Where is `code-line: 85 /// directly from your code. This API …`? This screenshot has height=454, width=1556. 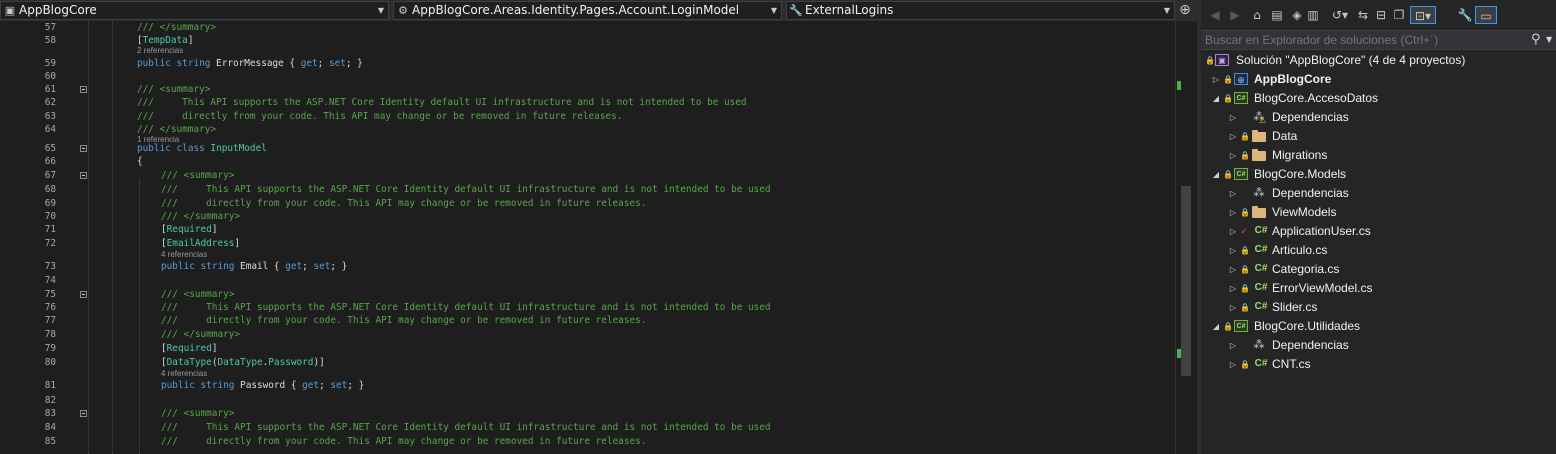 code-line: 85 /// directly from your code. This API … is located at coordinates (587, 442).